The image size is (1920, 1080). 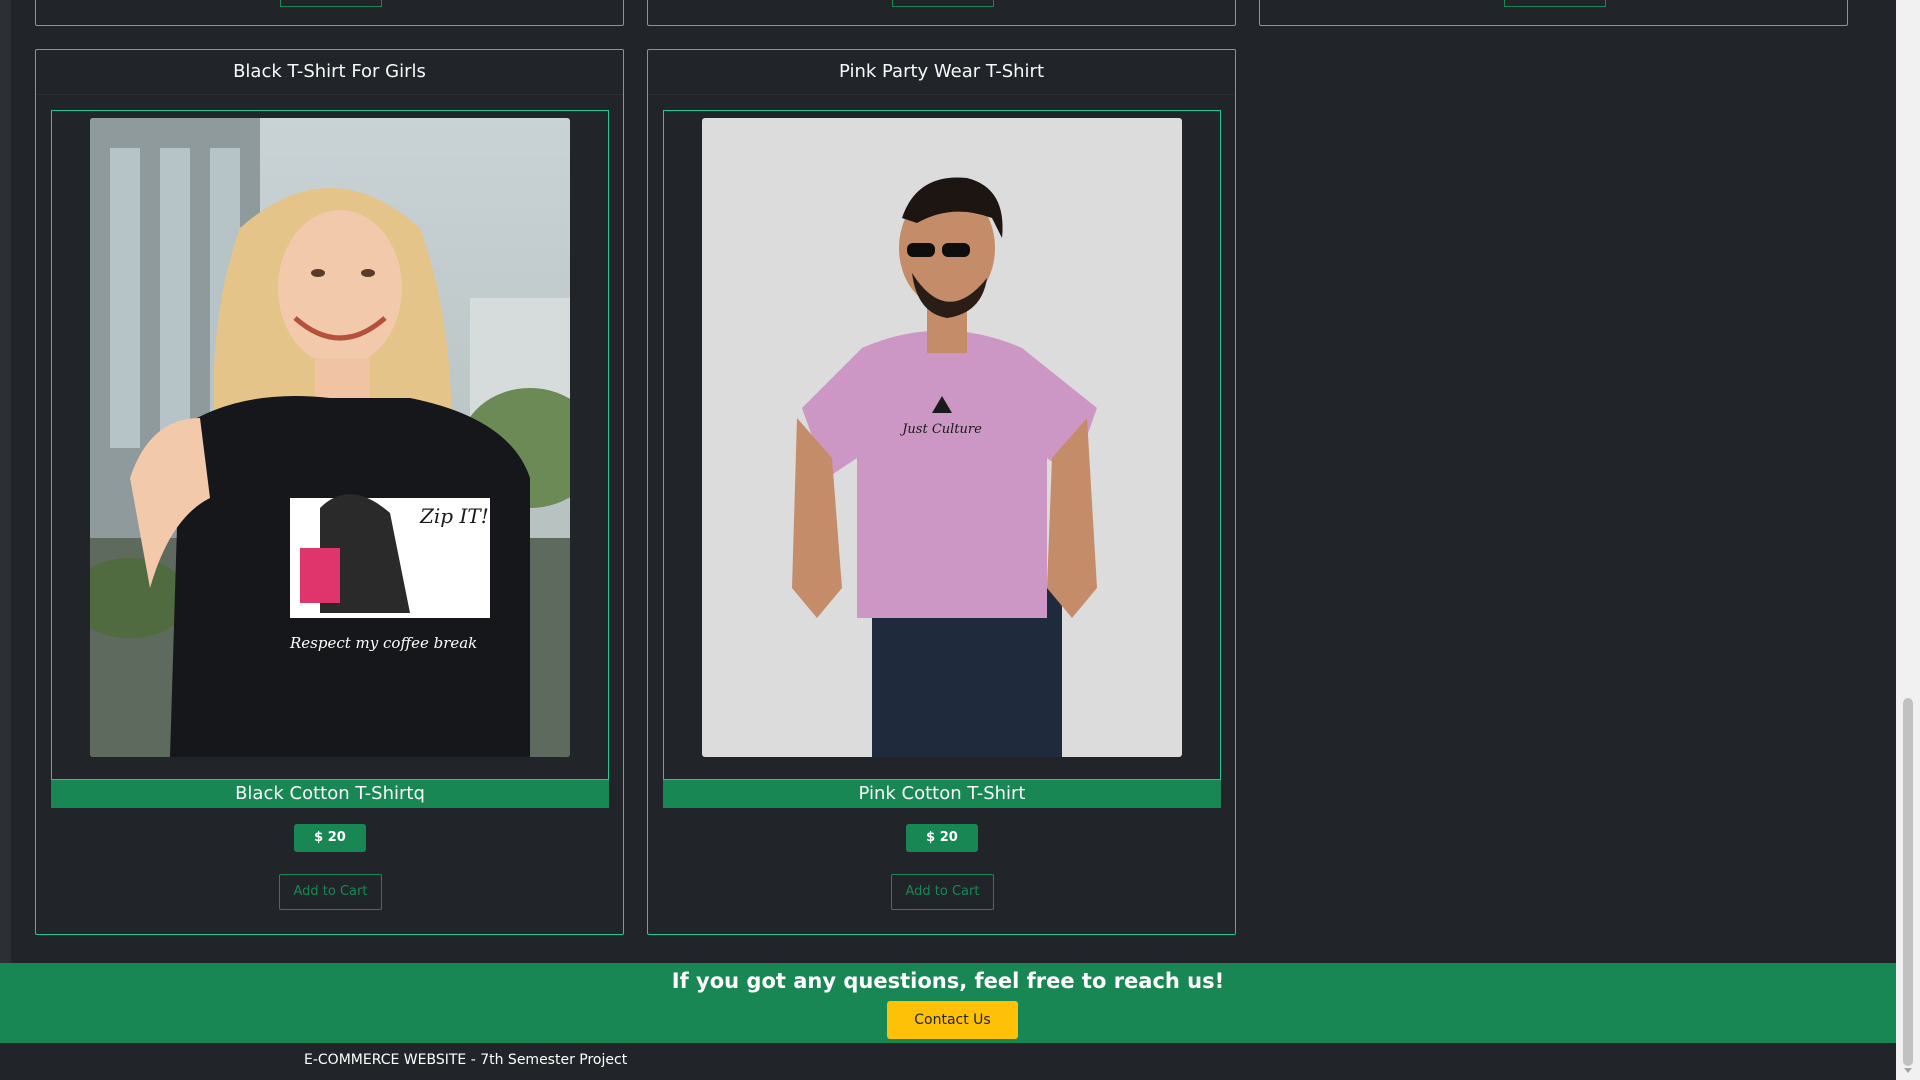 I want to click on product-image: Zip IT! Respect my coffee break, so click(x=330, y=437).